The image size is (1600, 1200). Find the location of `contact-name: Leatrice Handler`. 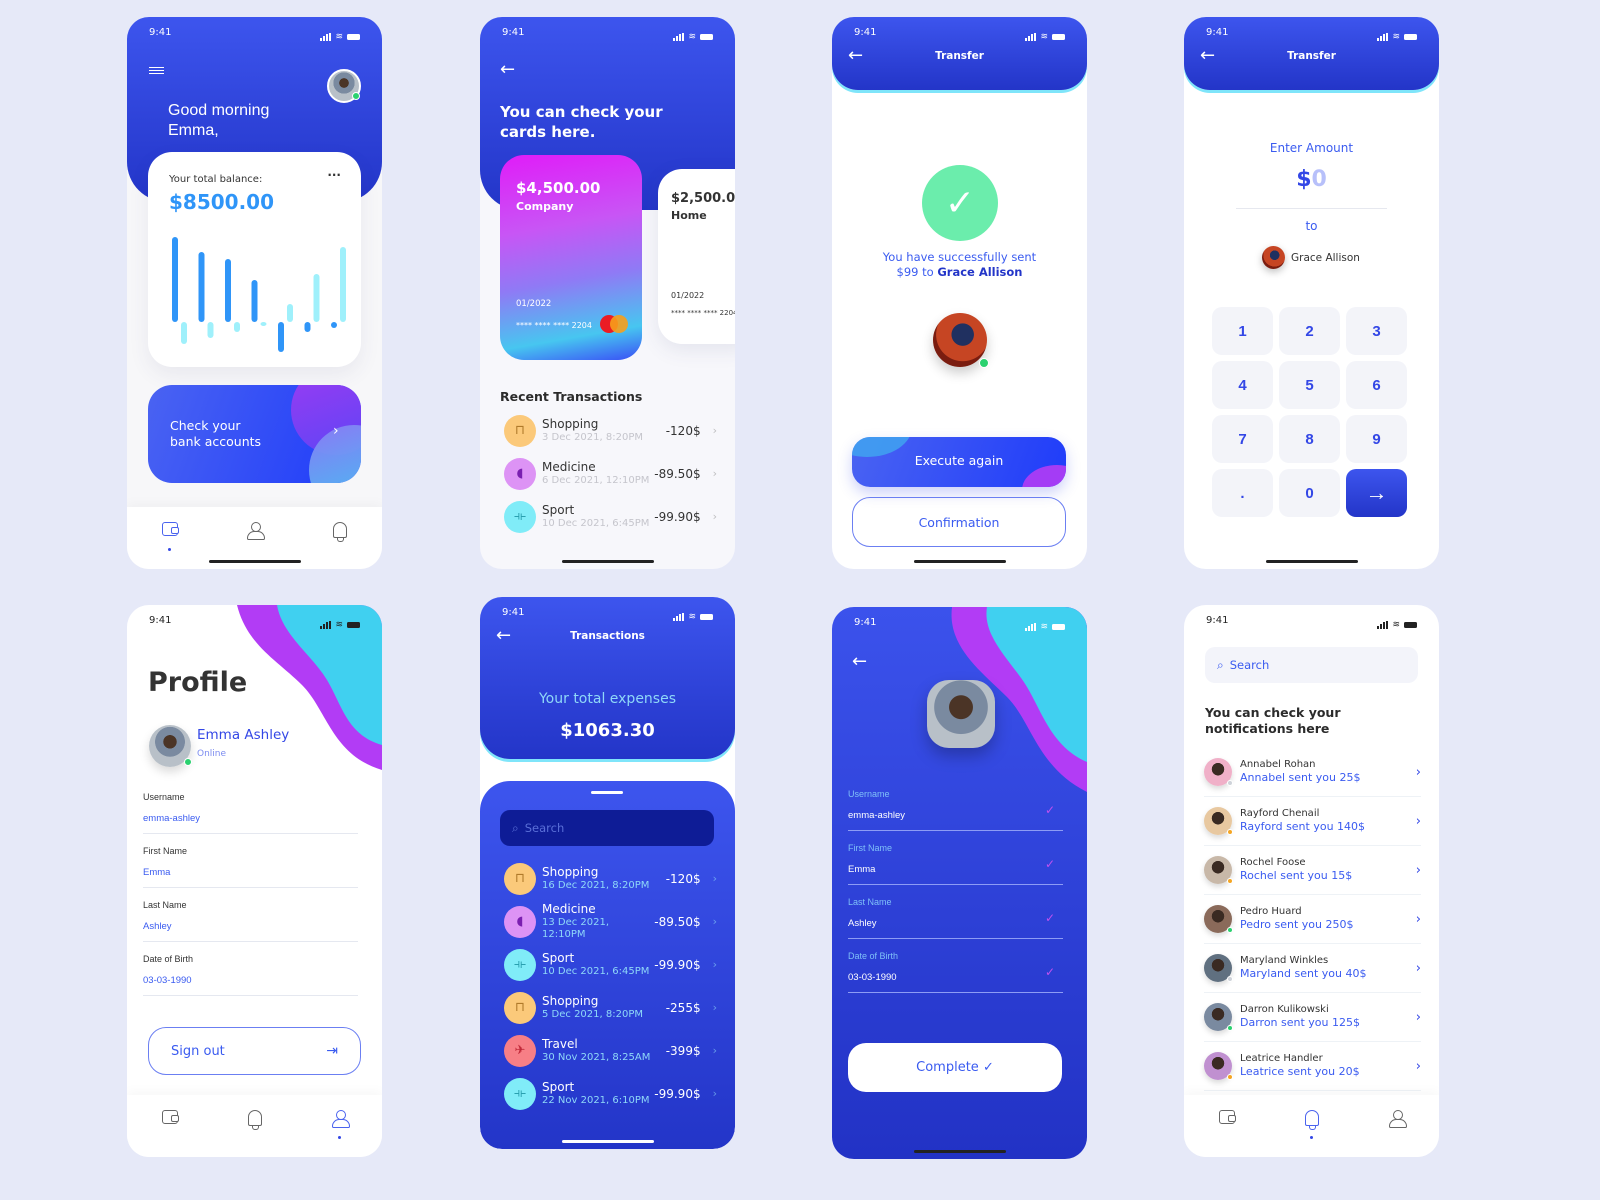

contact-name: Leatrice Handler is located at coordinates (1281, 1059).